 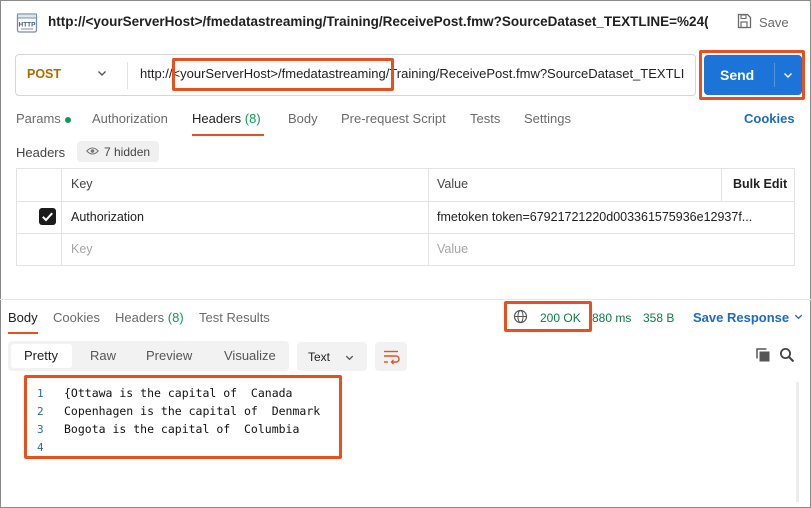 I want to click on response-scrollbar, so click(x=797, y=442).